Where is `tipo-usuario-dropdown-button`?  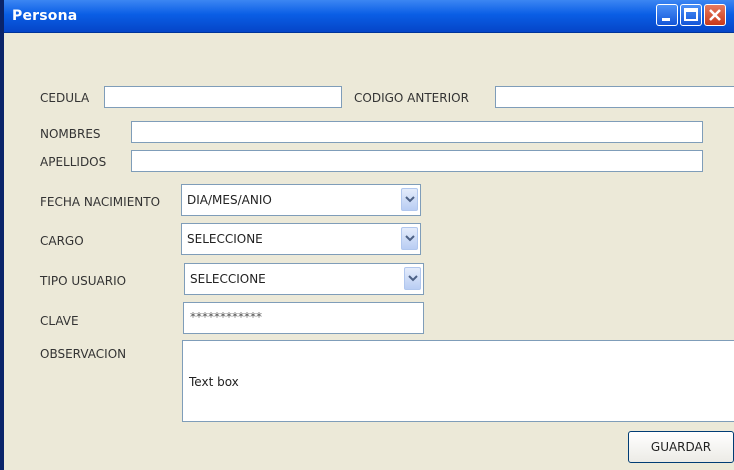
tipo-usuario-dropdown-button is located at coordinates (412, 278).